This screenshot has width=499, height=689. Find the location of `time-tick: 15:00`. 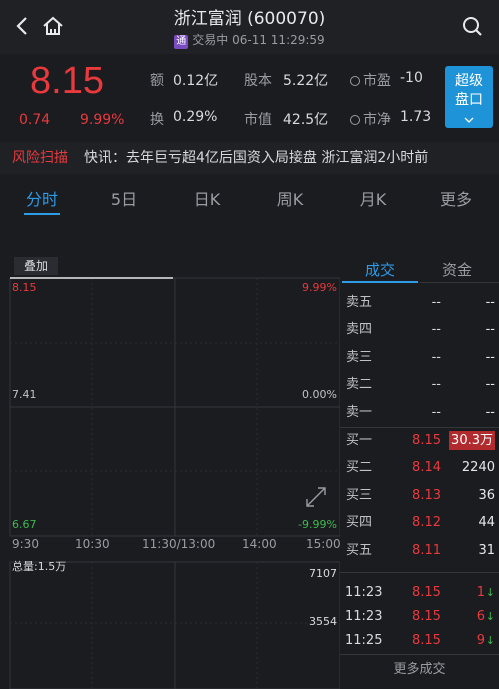

time-tick: 15:00 is located at coordinates (323, 544).